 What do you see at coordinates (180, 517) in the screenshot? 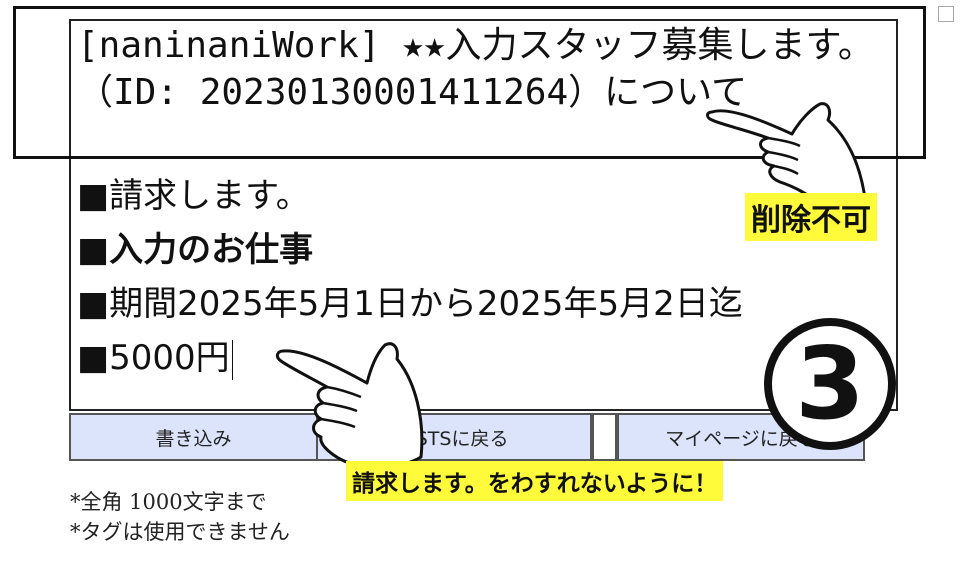
I see `input-notes: *全角 1000文字まで *タグは使用できません` at bounding box center [180, 517].